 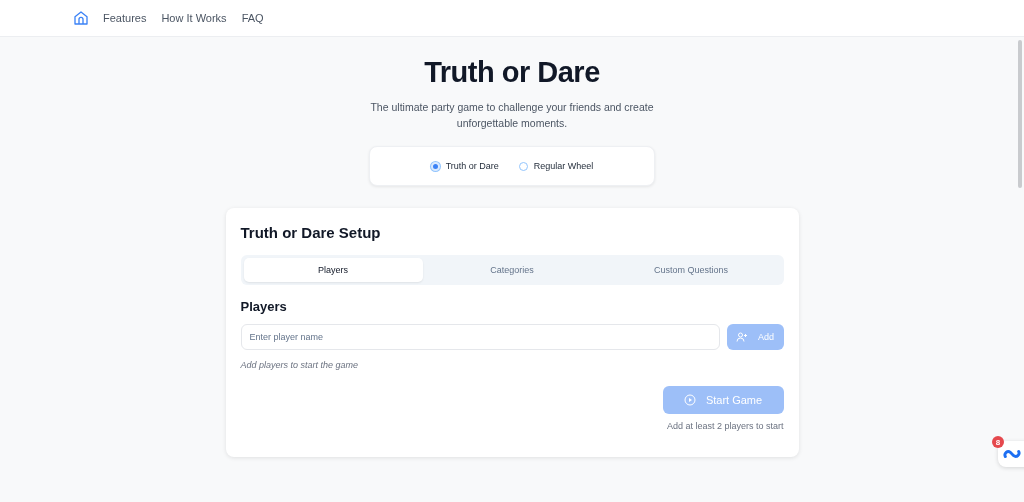 I want to click on scrollbar, so click(x=1020, y=114).